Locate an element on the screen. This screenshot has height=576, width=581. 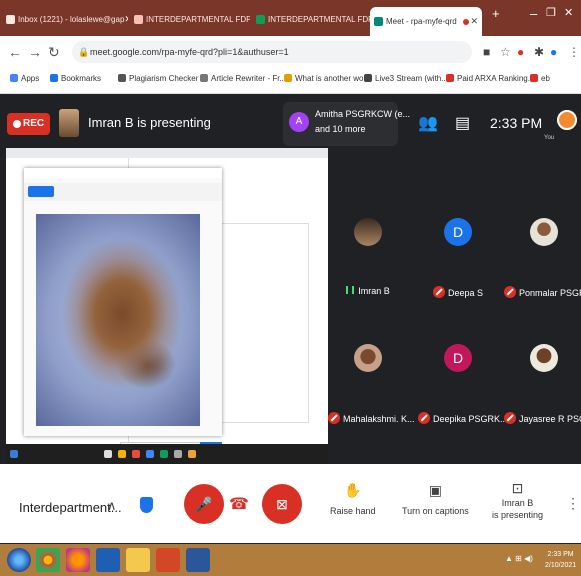
profile-icon: ● is located at coordinates (553, 52).